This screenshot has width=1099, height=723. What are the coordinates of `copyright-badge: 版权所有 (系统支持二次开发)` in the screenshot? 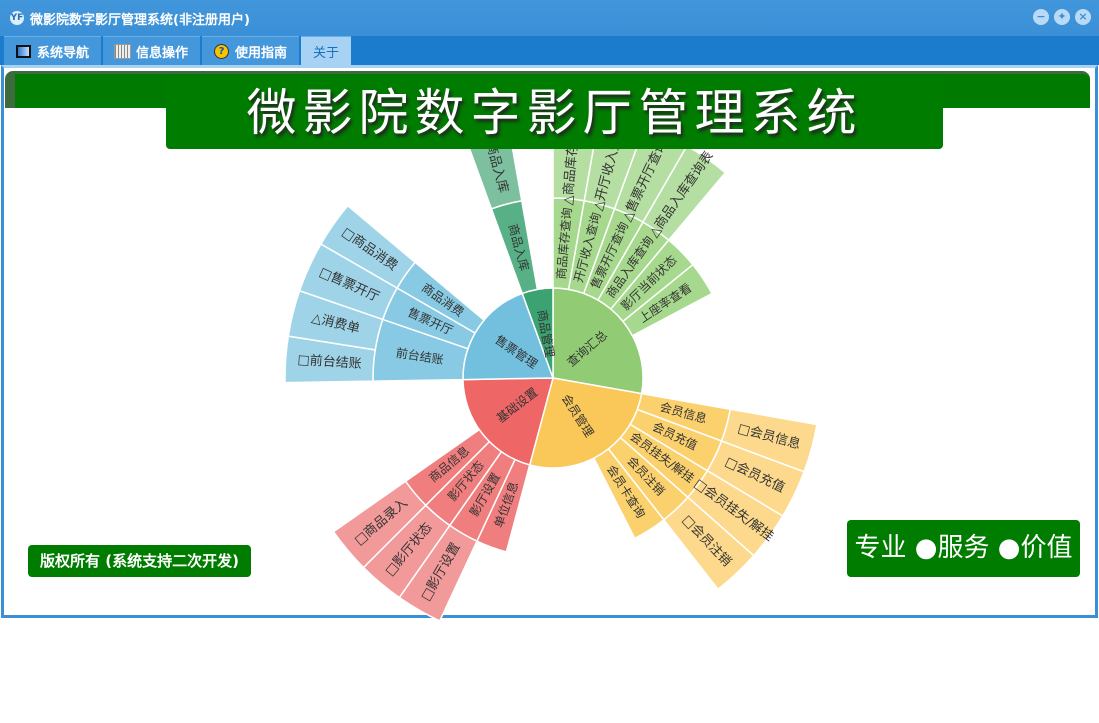 It's located at (139, 561).